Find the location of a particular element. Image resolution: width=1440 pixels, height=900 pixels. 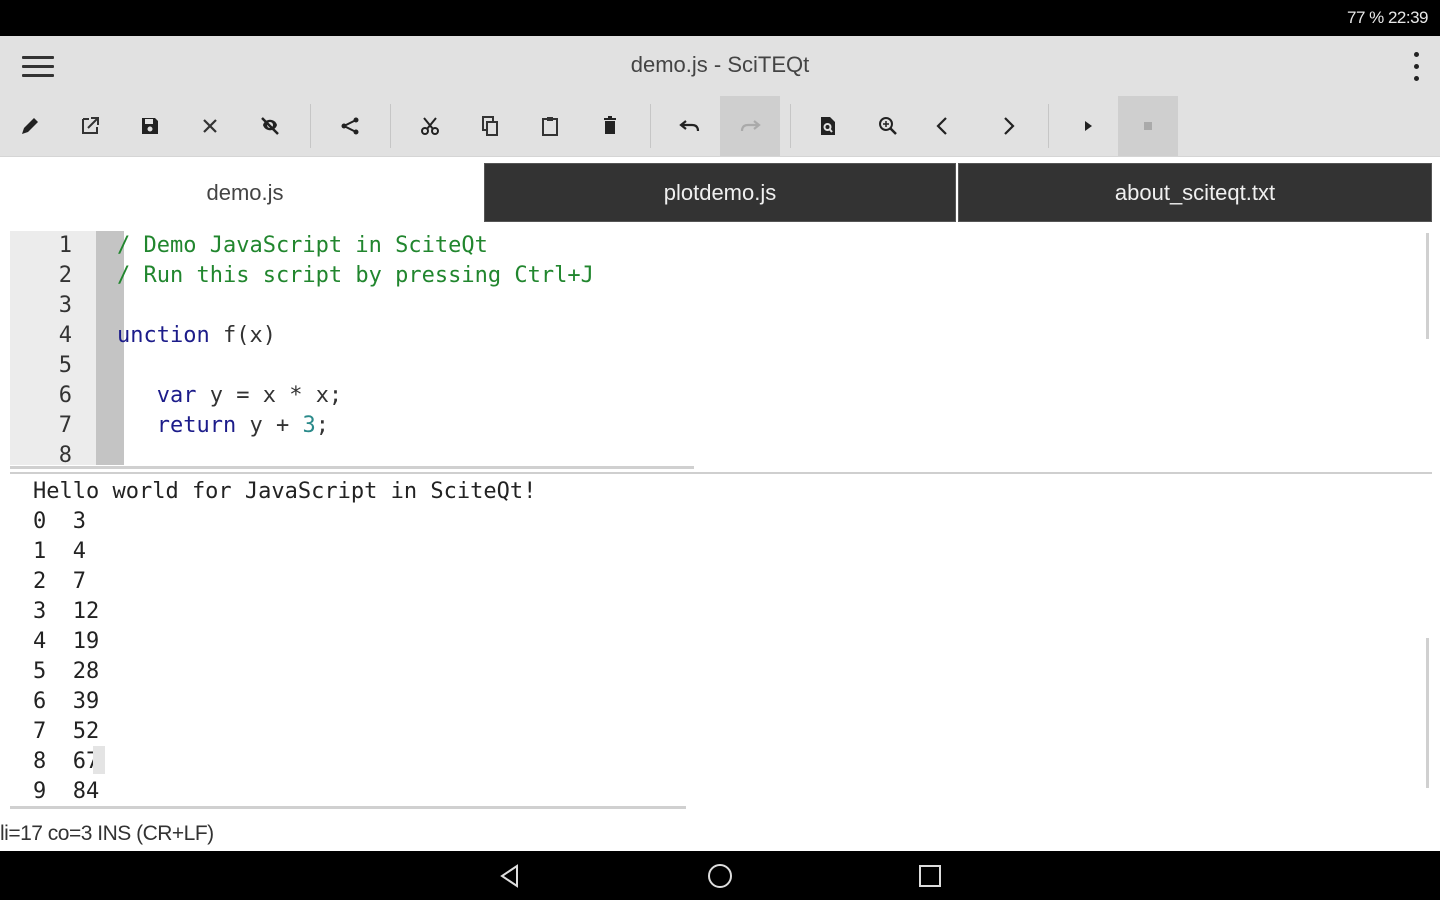

output-line: 7 52 is located at coordinates (66, 731).